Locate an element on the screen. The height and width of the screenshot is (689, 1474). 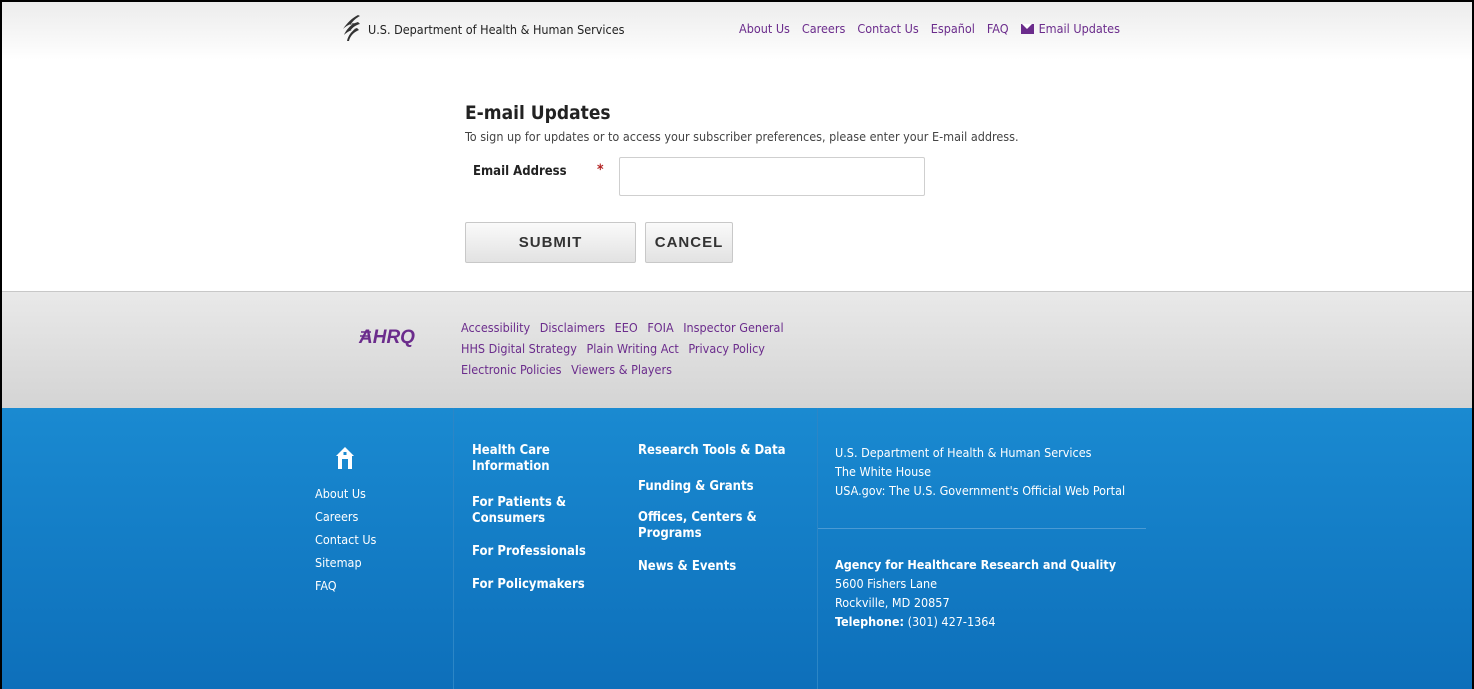
hhs-eagle-logo-icon is located at coordinates (350, 28).